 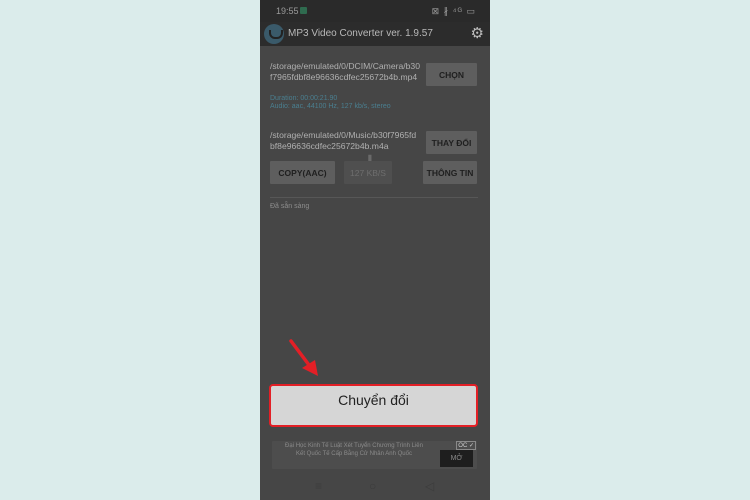 I want to click on convert-button: Chuyển đổi, so click(x=373, y=405).